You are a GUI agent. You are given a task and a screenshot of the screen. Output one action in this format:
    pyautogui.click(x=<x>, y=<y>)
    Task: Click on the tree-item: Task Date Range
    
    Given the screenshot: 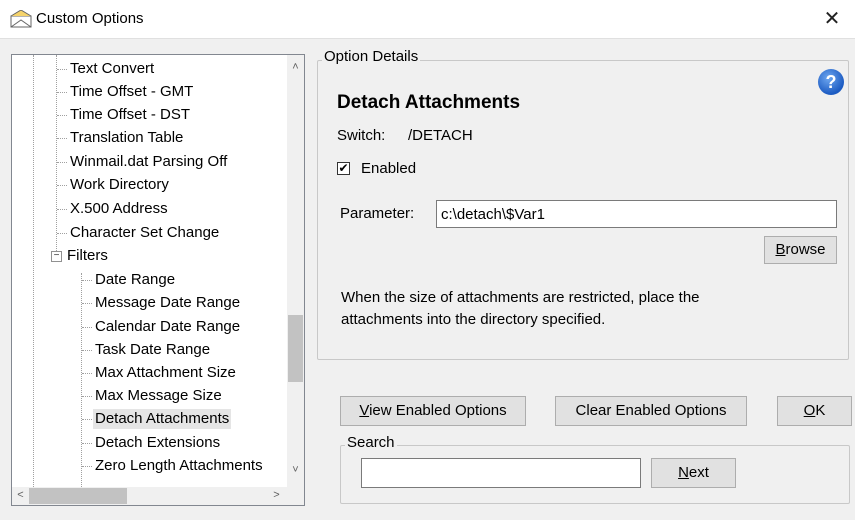 What is the action you would take?
    pyautogui.click(x=152, y=350)
    